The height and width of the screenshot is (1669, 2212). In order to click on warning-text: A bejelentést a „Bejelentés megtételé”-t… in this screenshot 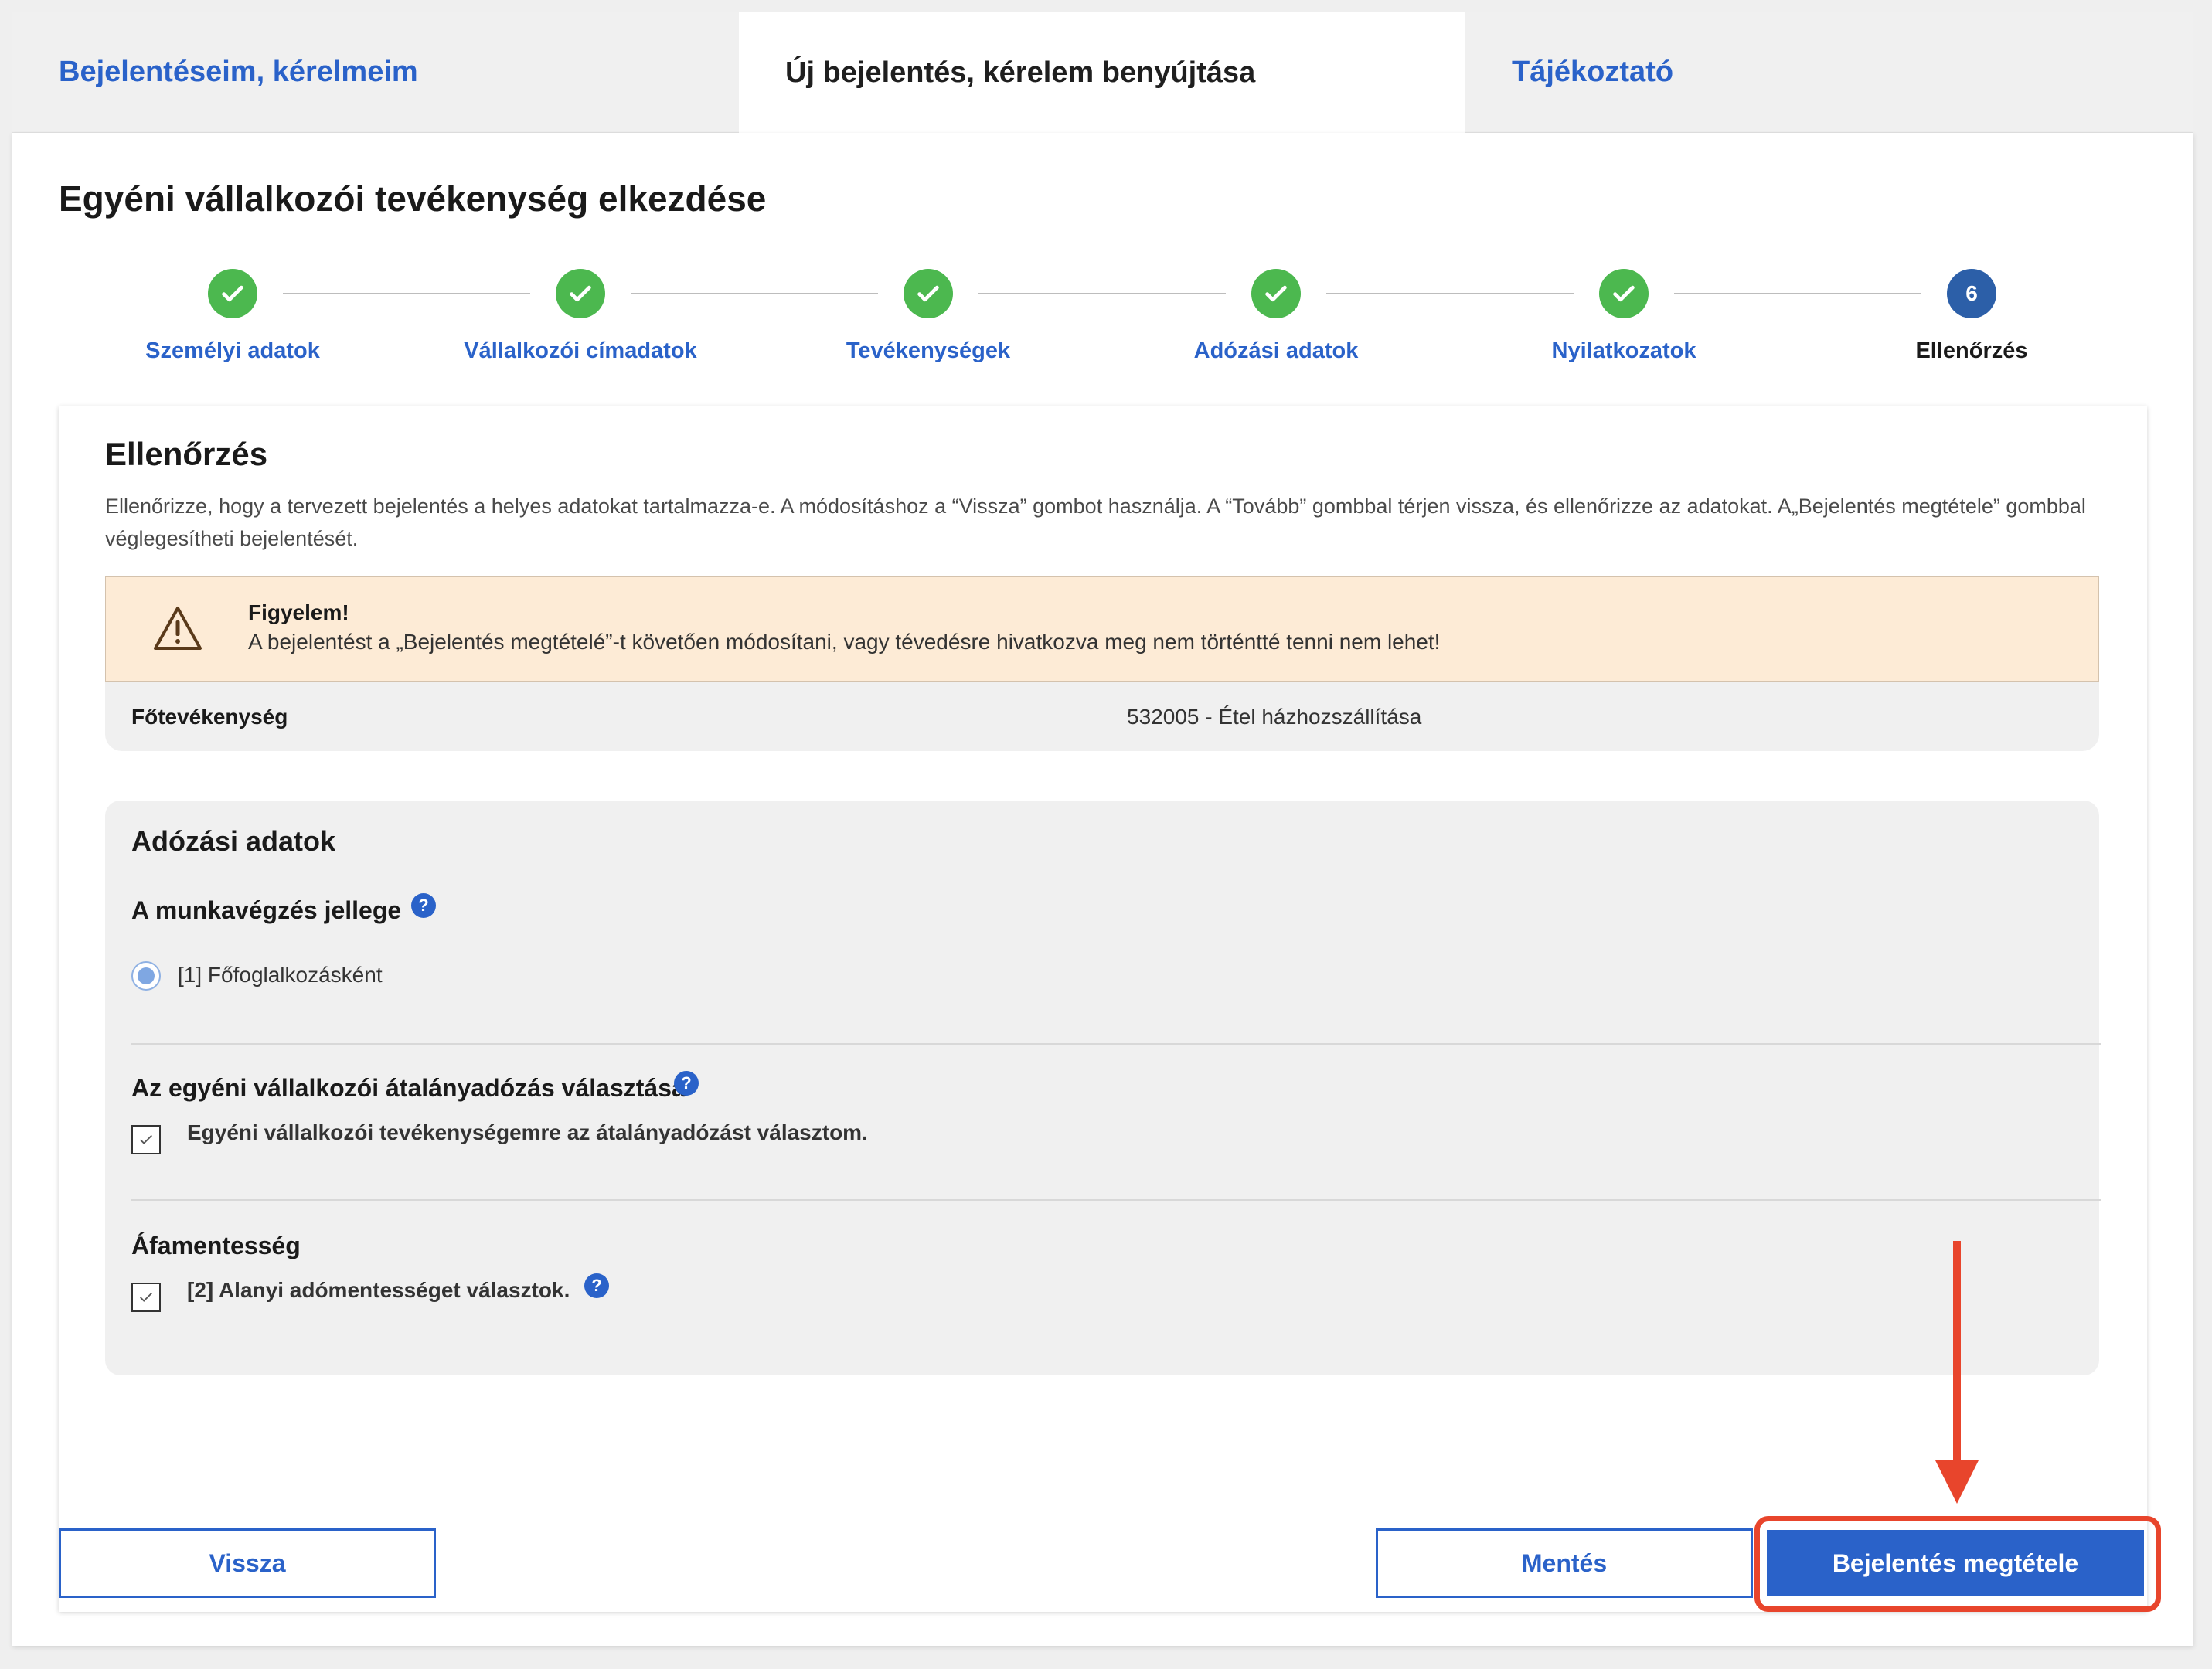, I will do `click(844, 642)`.